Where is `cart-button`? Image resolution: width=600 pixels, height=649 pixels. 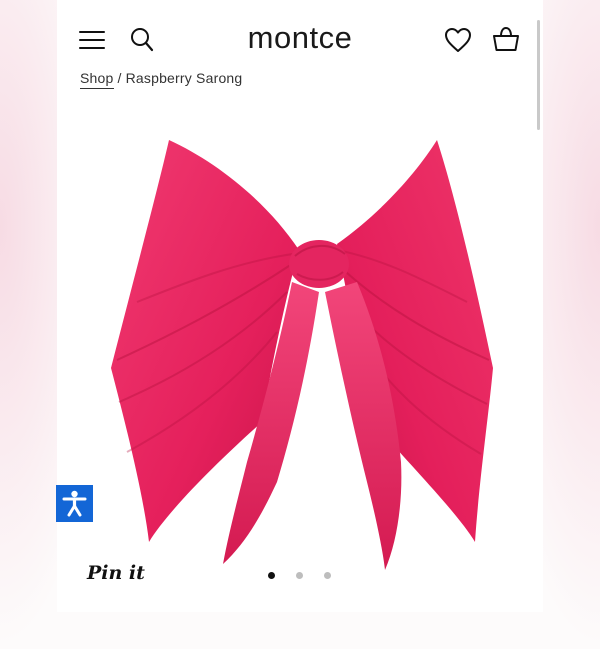 cart-button is located at coordinates (506, 39).